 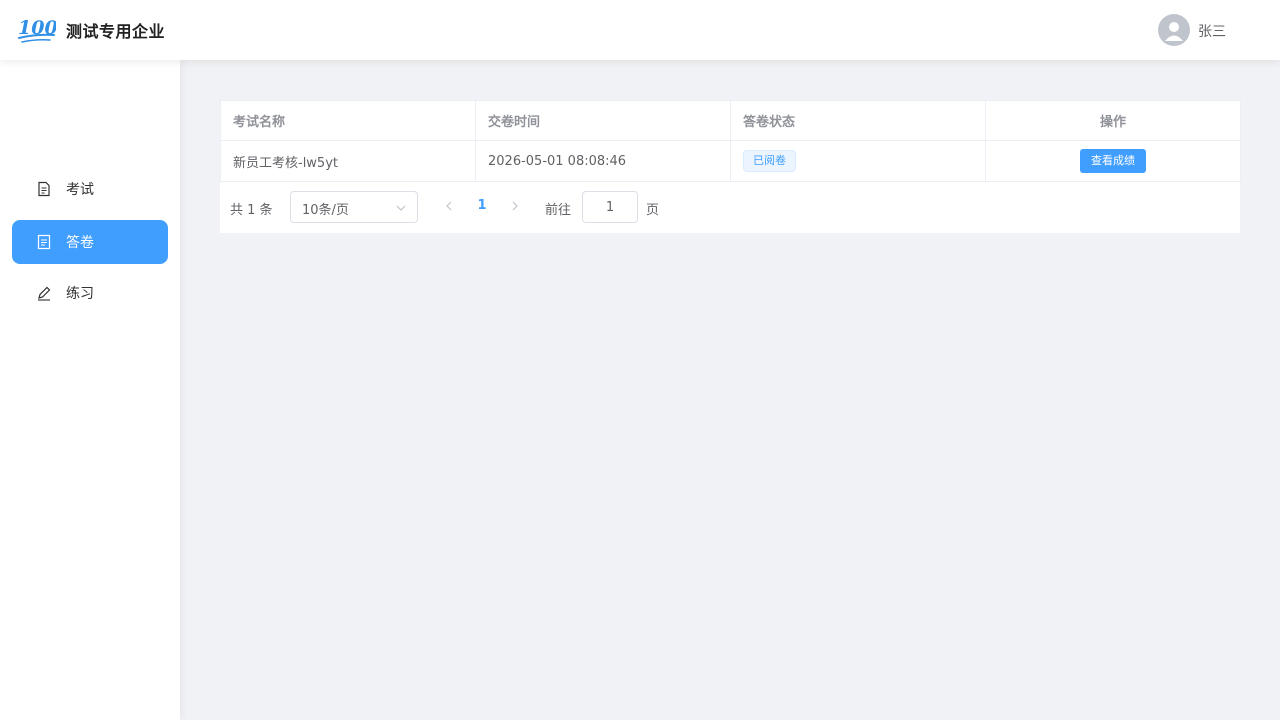 I want to click on sidebar-item-label: 考试, so click(x=80, y=190).